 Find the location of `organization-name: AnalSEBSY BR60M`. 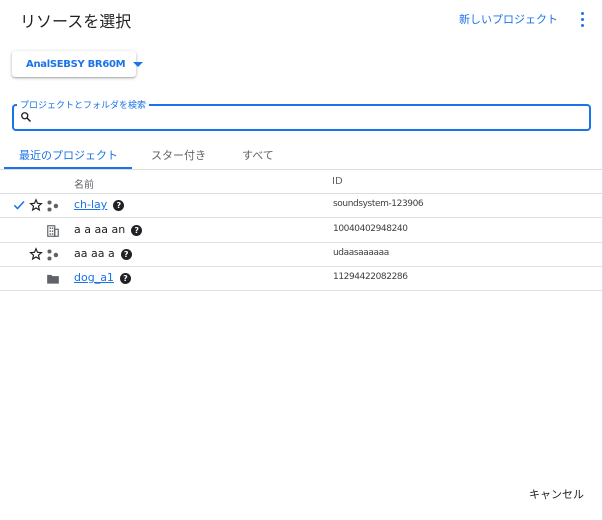

organization-name: AnalSEBSY BR60M is located at coordinates (76, 64).